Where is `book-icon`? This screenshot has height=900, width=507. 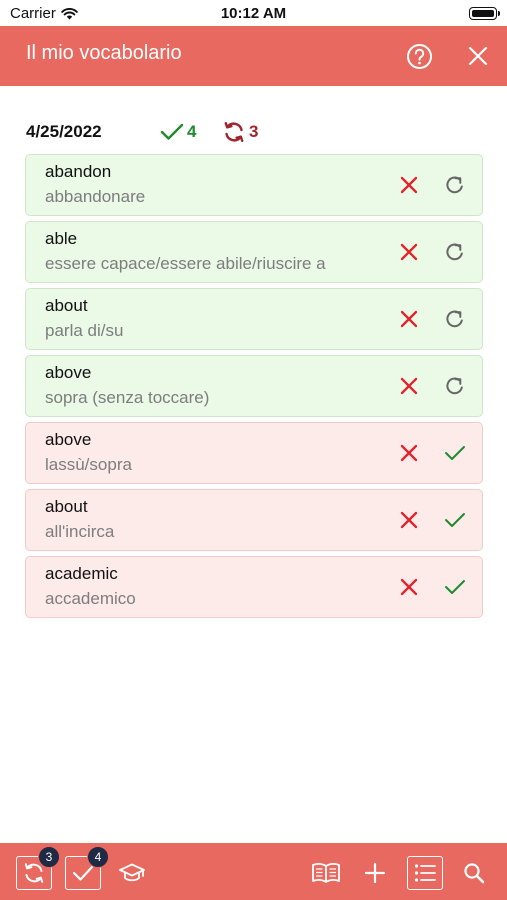
book-icon is located at coordinates (326, 873).